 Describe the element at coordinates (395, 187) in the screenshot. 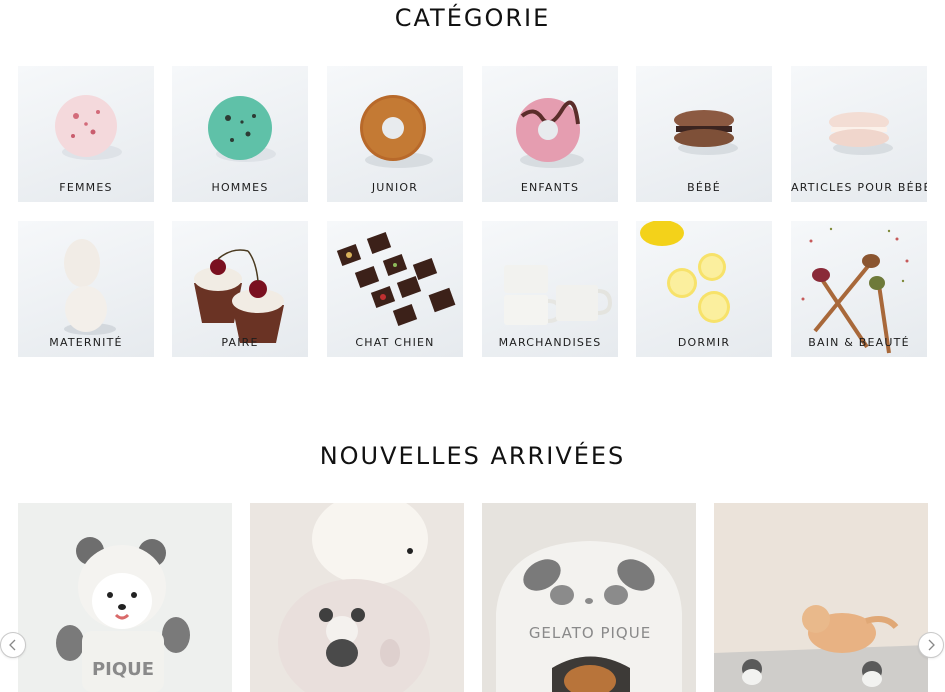

I see `category-label: JUNIOR` at that location.